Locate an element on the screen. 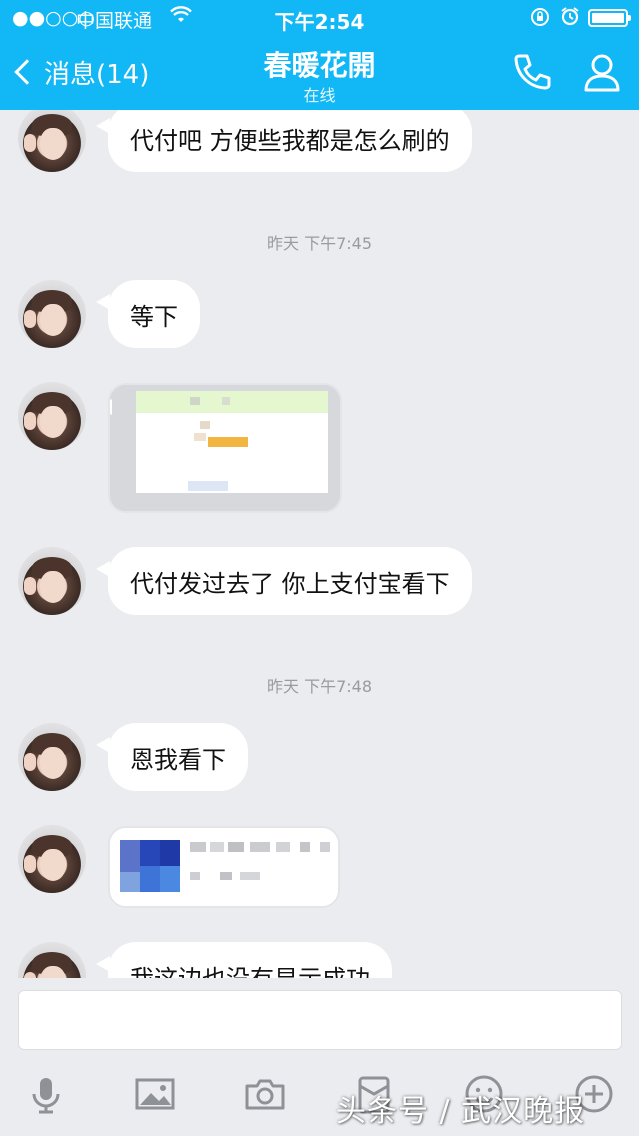  phone-icon is located at coordinates (532, 72).